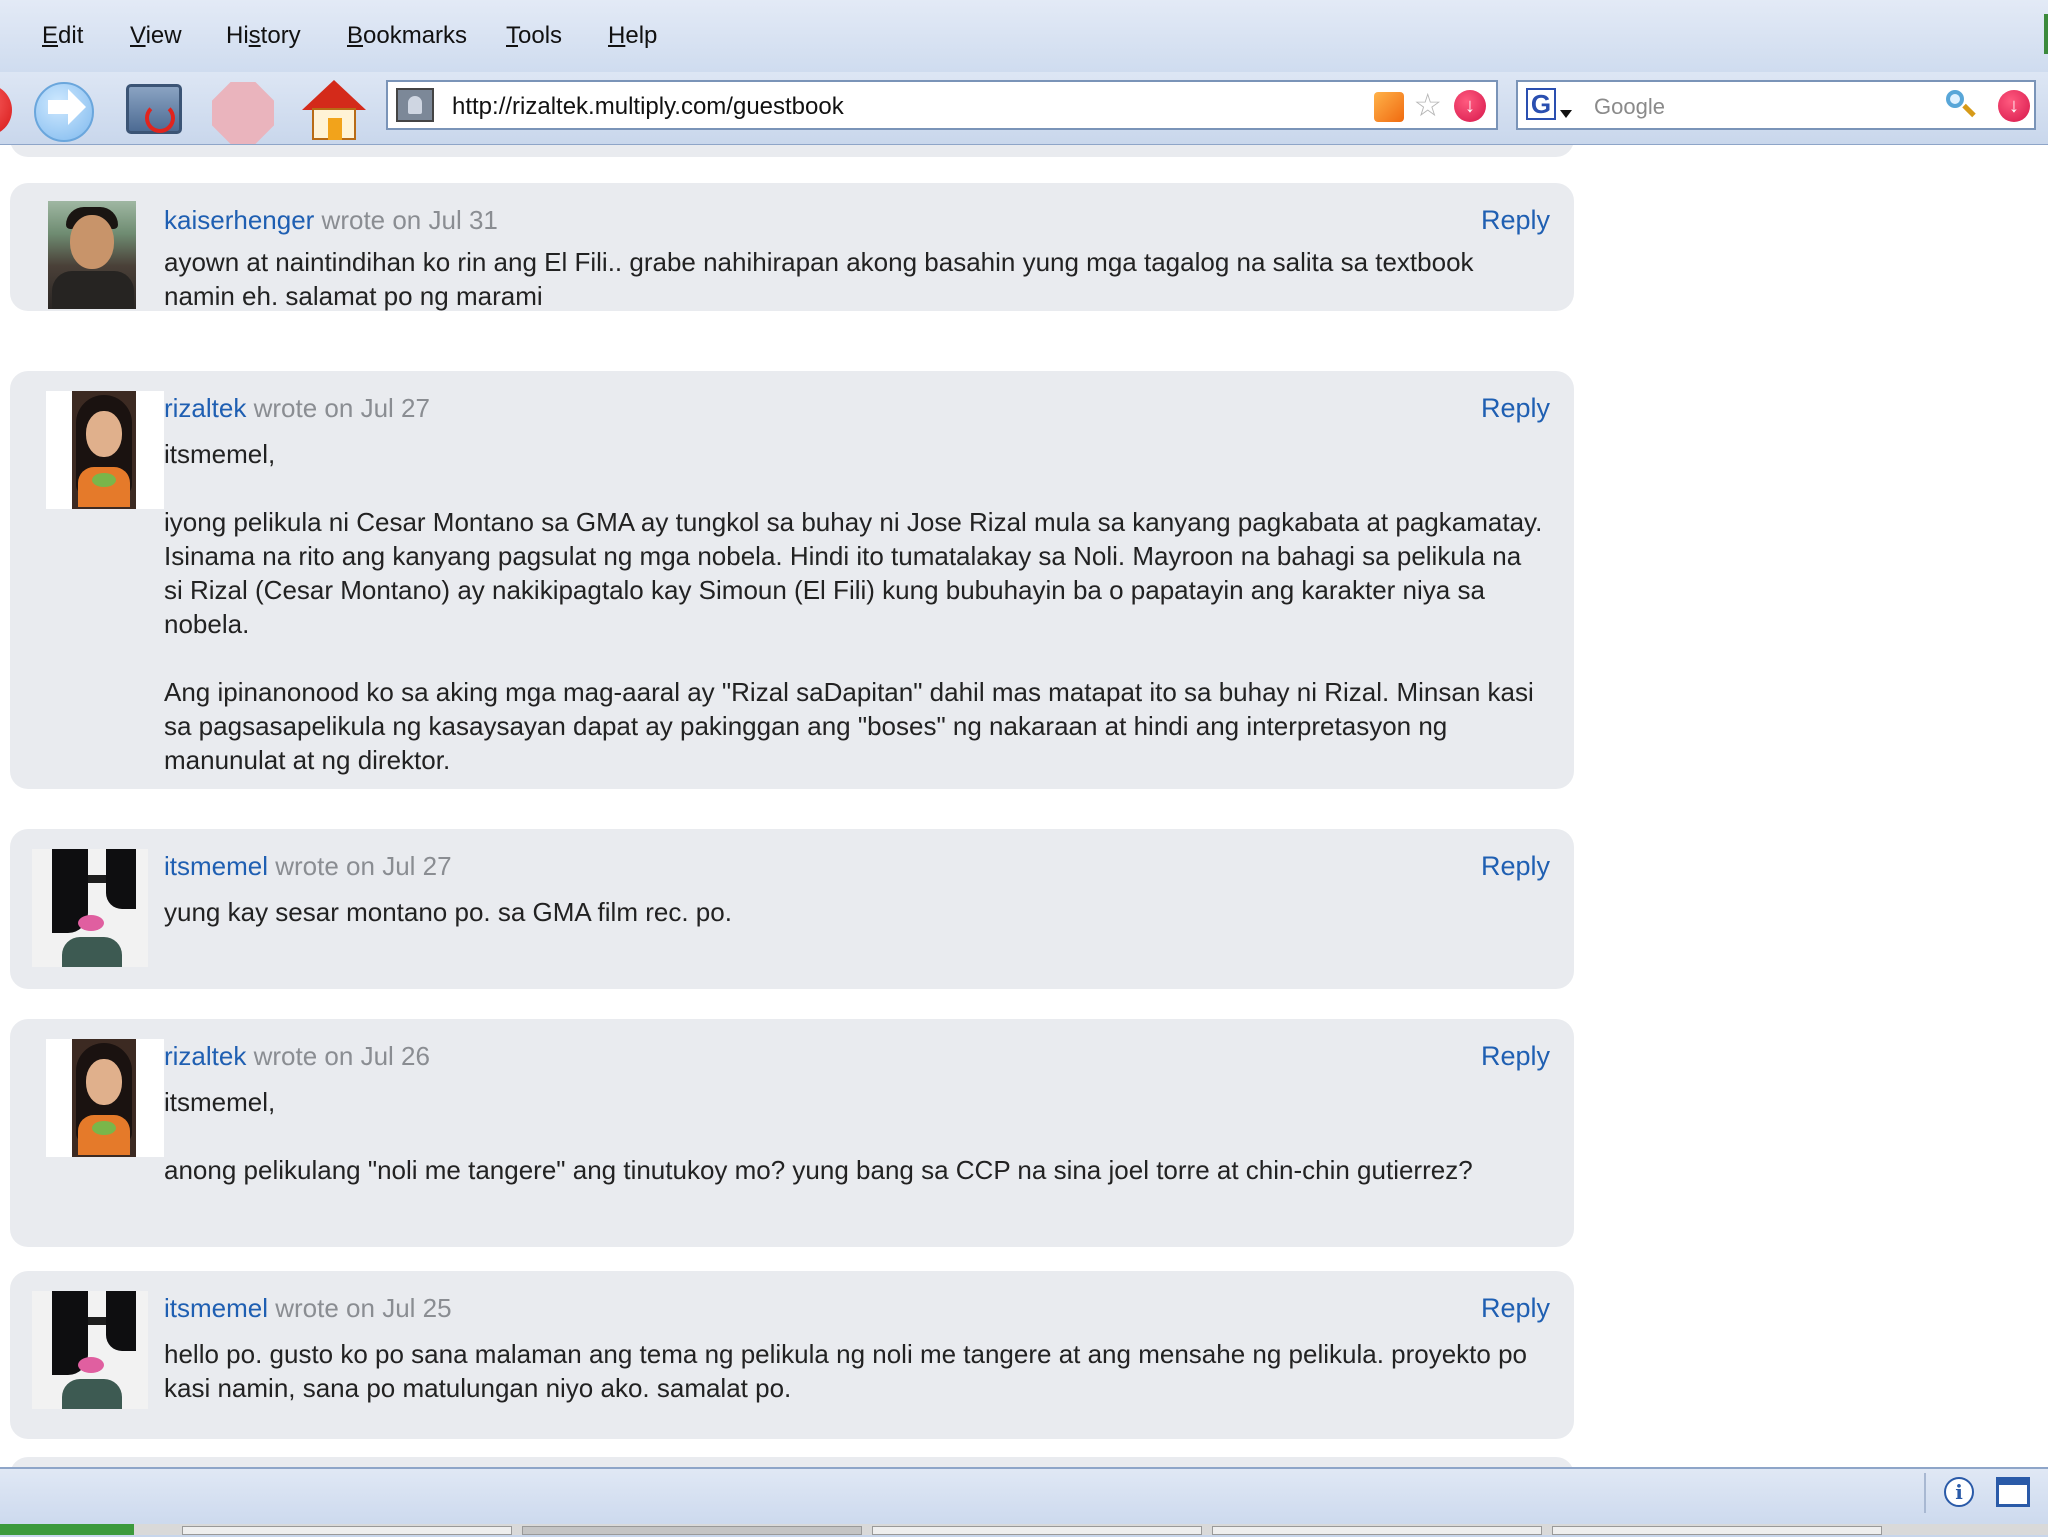  What do you see at coordinates (1961, 105) in the screenshot?
I see `search-icon` at bounding box center [1961, 105].